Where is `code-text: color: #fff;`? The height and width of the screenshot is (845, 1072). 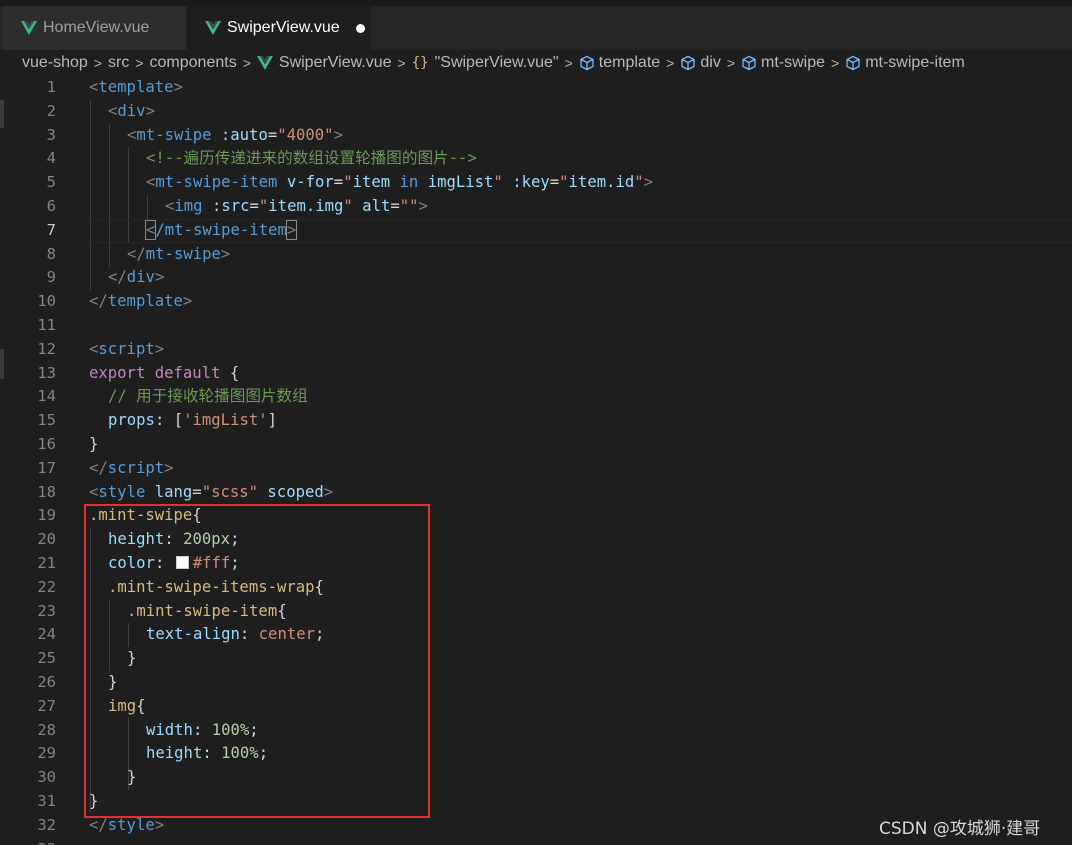
code-text: color: #fff; is located at coordinates (174, 564).